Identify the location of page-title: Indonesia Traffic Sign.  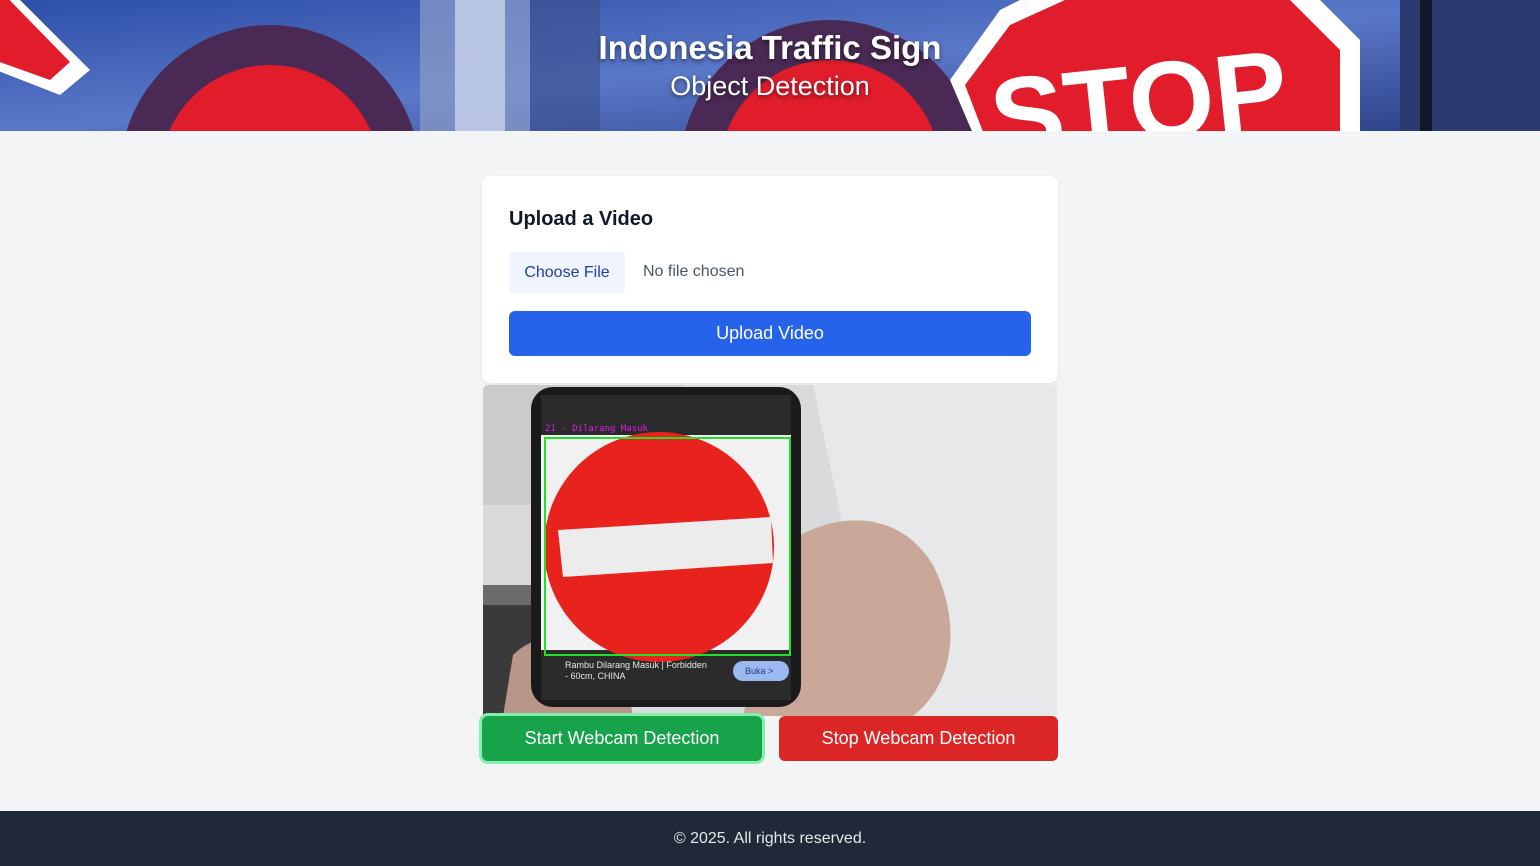
(770, 47).